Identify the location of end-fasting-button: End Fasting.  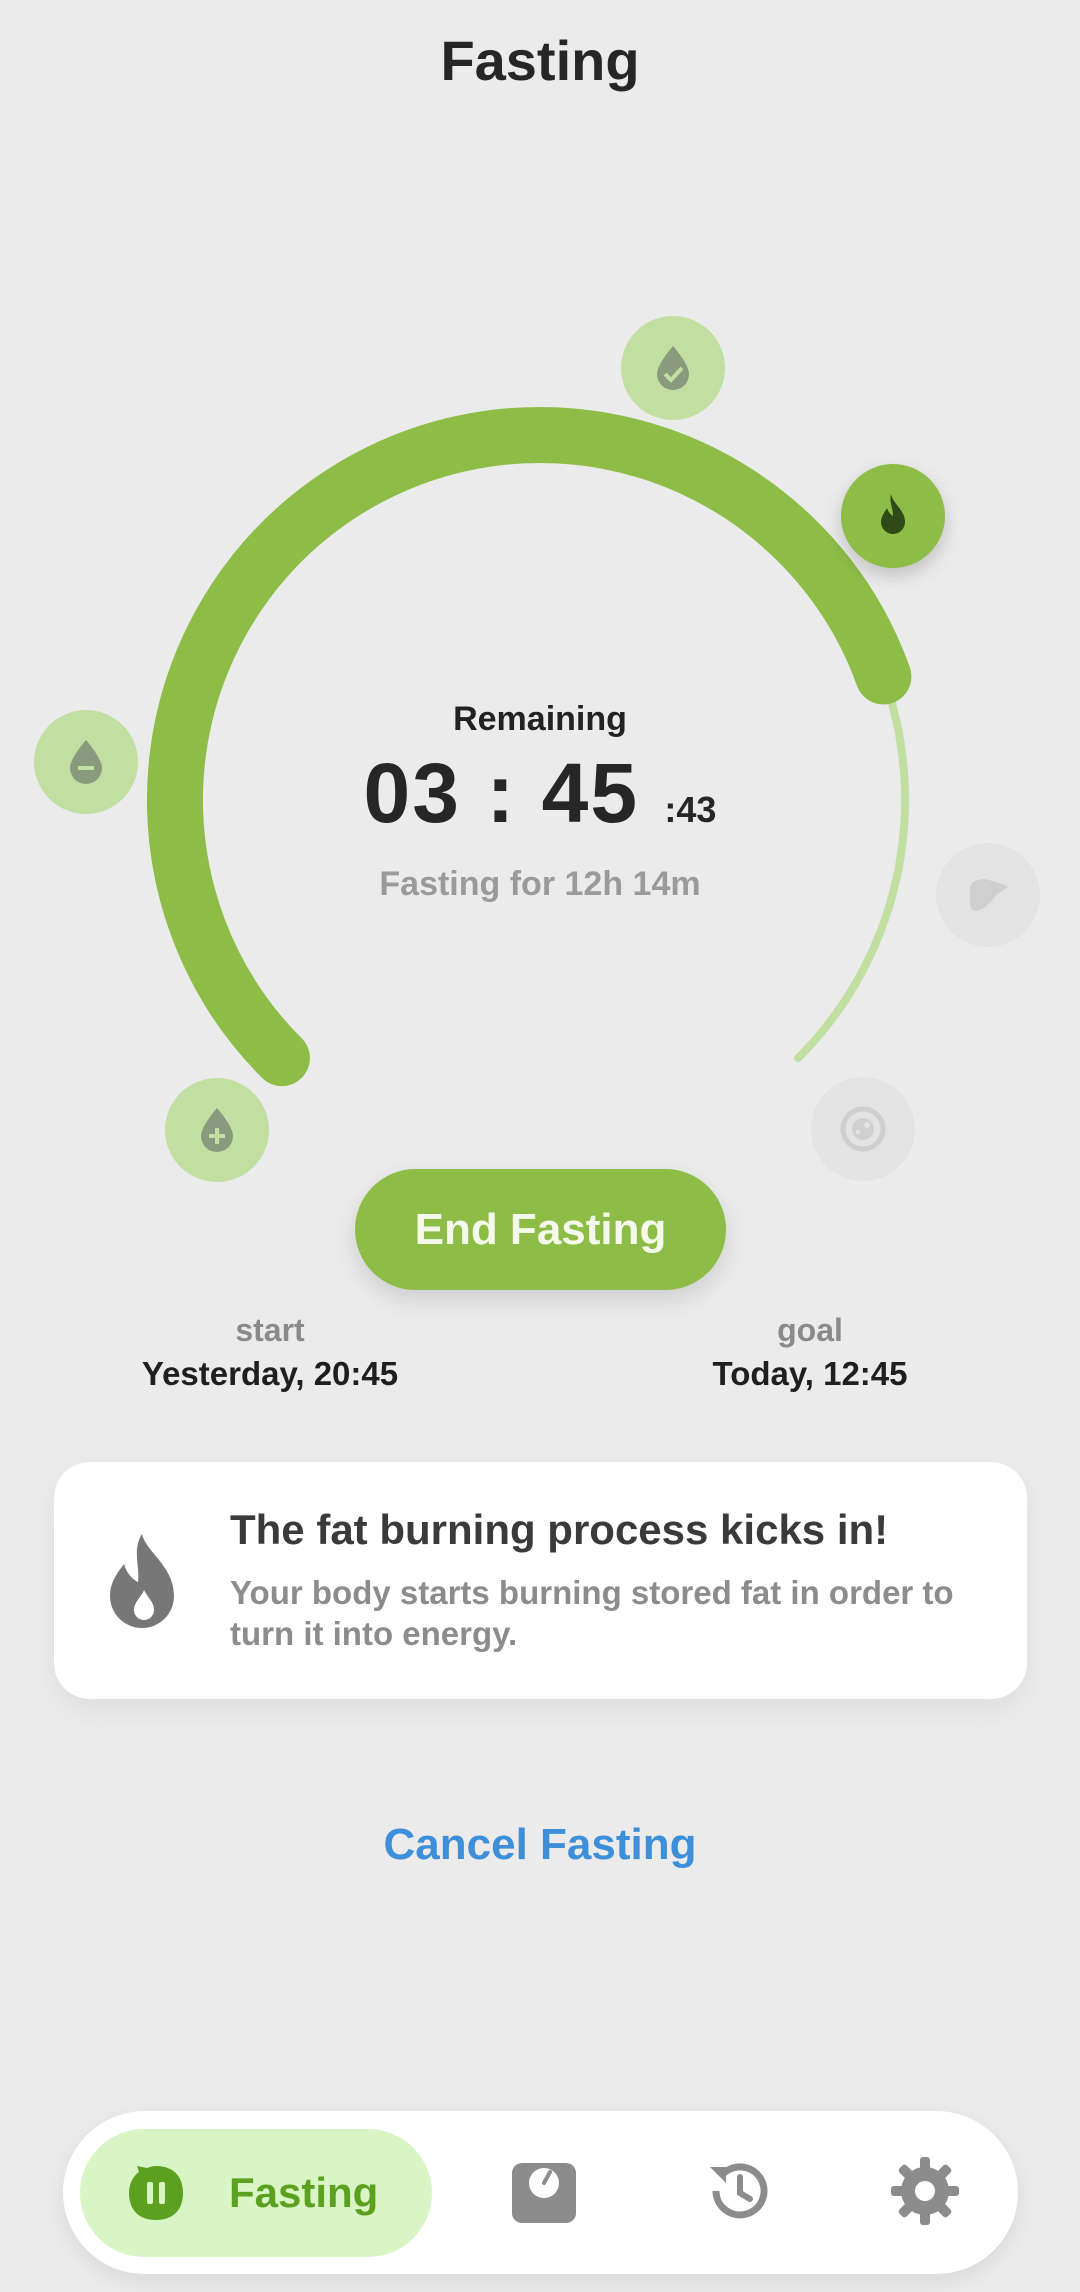
(540, 1229).